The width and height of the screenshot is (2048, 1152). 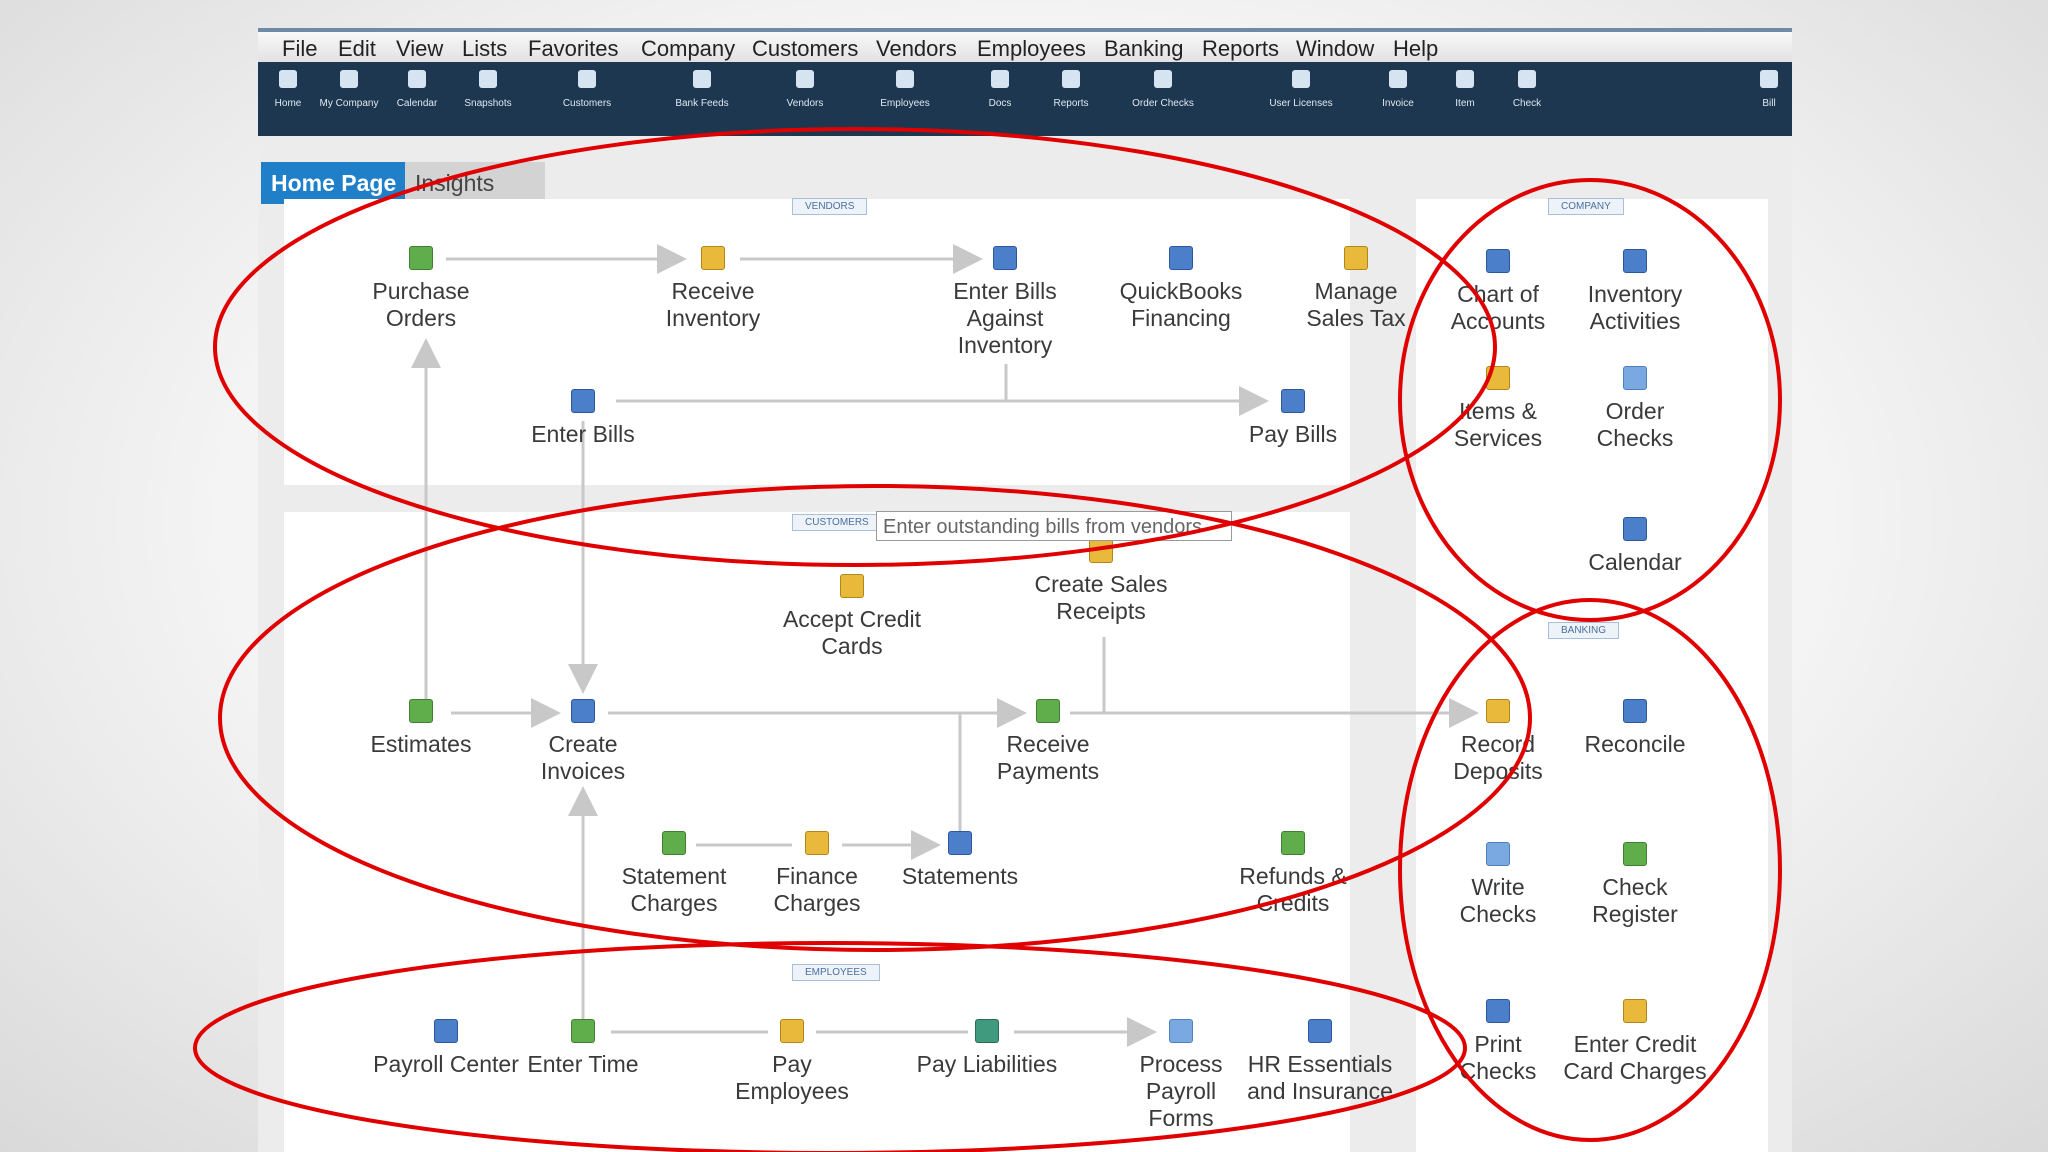 What do you see at coordinates (830, 1046) in the screenshot?
I see `annotation-oval-employees` at bounding box center [830, 1046].